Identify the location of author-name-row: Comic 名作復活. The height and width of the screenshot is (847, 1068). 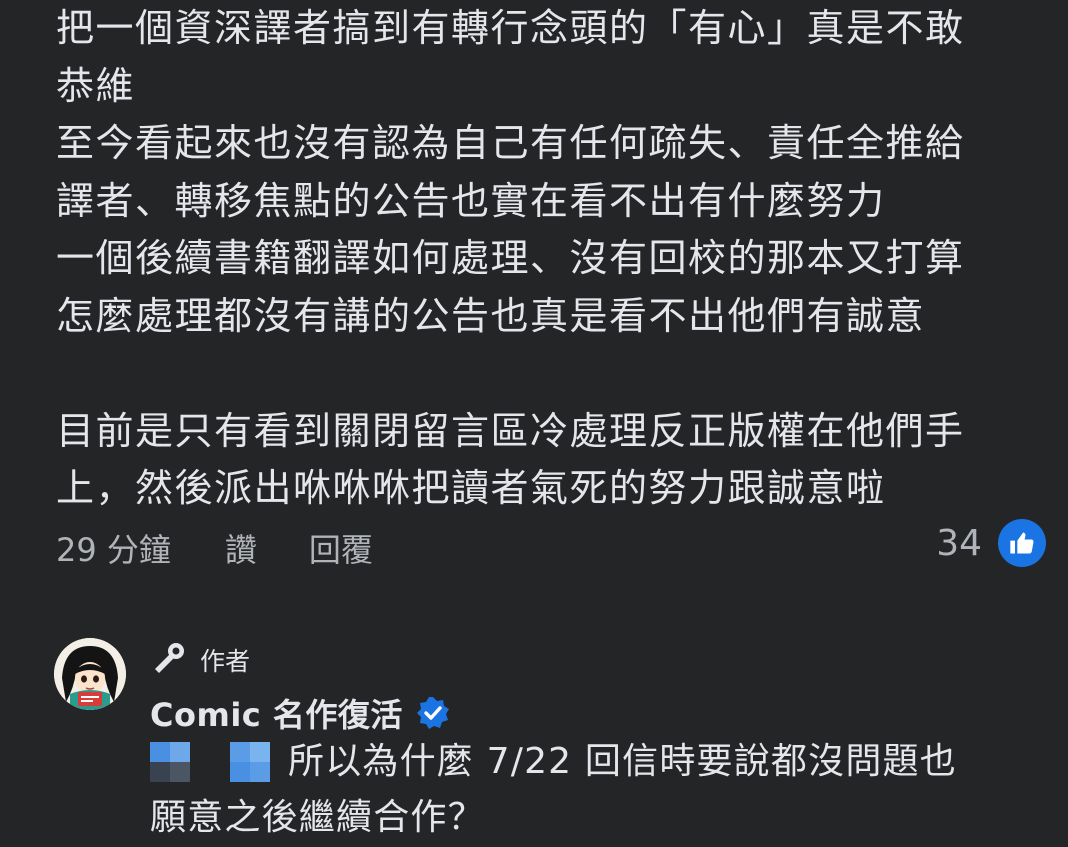
(300, 713).